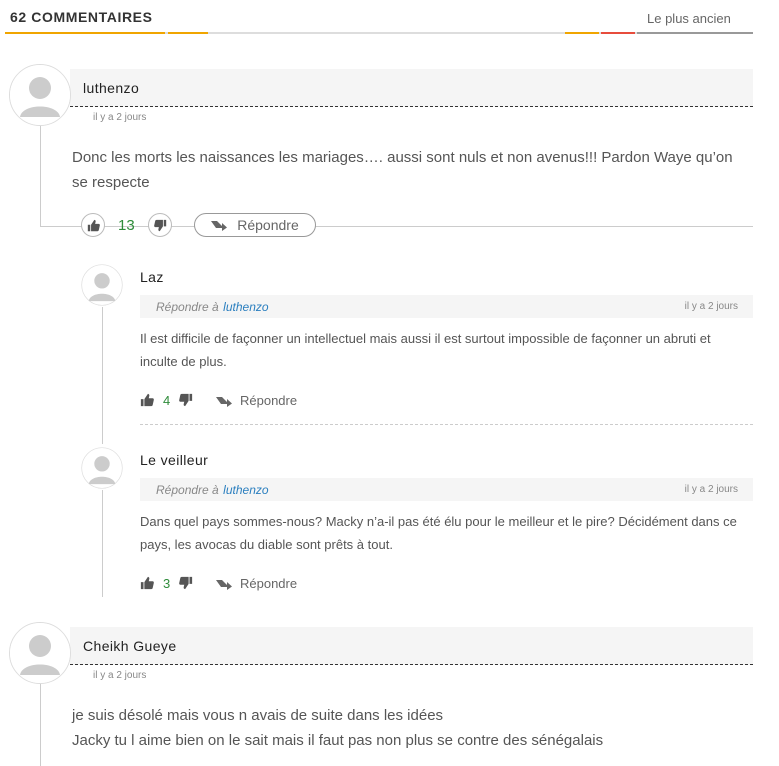 The width and height of the screenshot is (779, 766). What do you see at coordinates (111, 88) in the screenshot?
I see `comment-author: luthenzo` at bounding box center [111, 88].